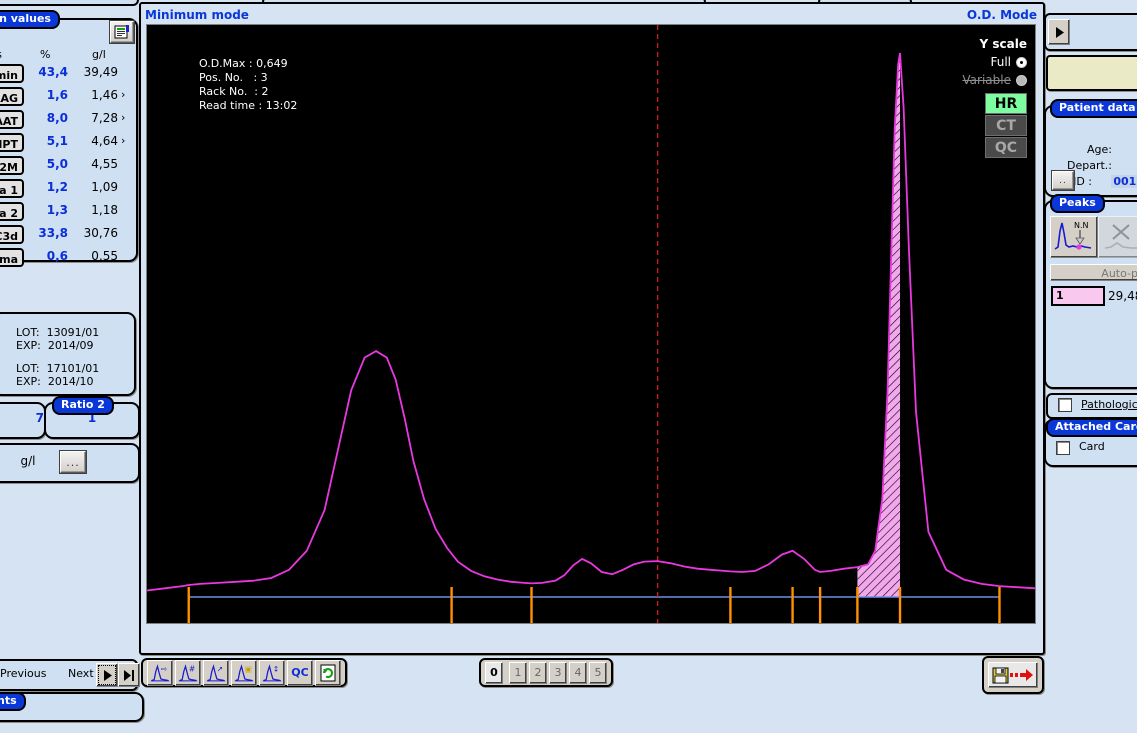 The image size is (1137, 733). I want to click on page-button-5: 5, so click(598, 672).